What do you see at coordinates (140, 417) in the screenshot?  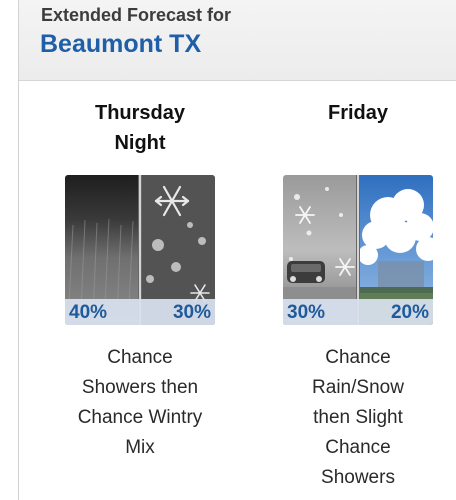 I see `description-line: Chance Wintry` at bounding box center [140, 417].